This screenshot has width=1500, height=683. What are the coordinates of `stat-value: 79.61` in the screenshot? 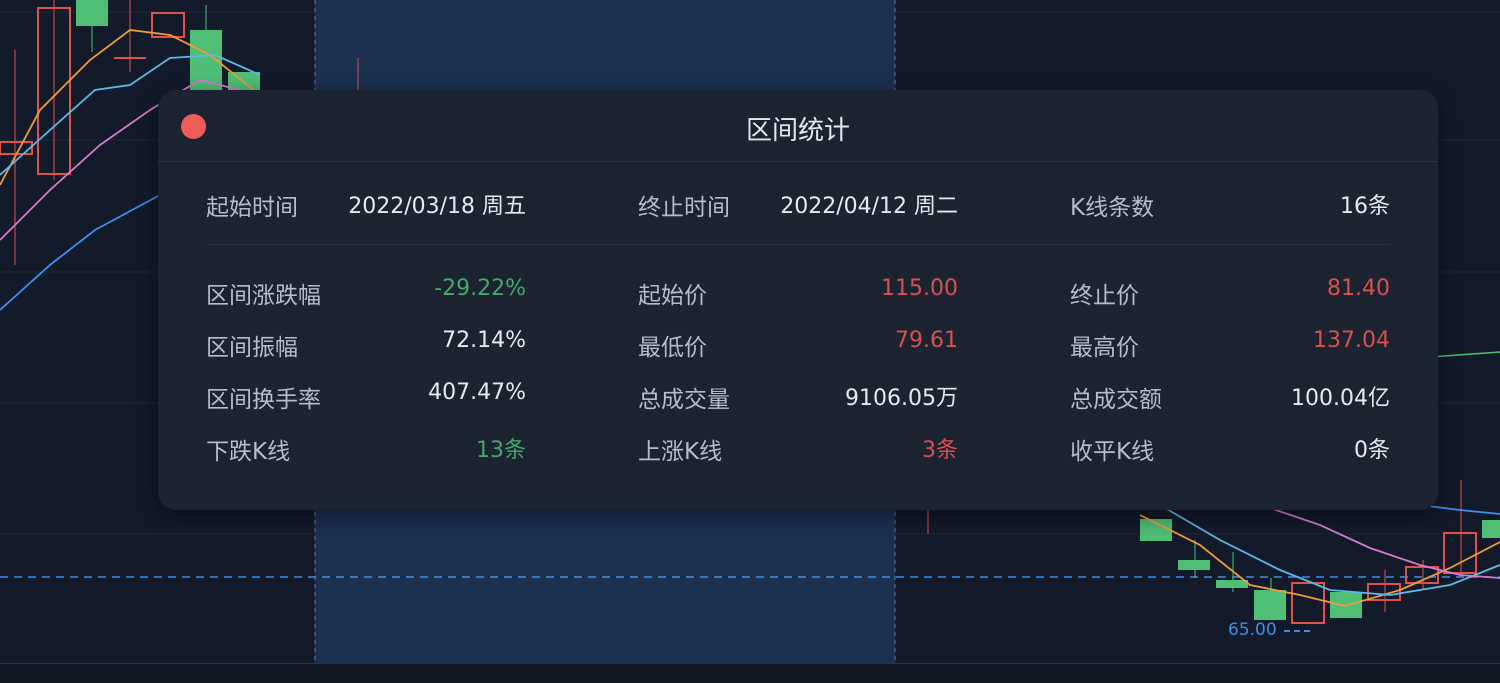 It's located at (926, 340).